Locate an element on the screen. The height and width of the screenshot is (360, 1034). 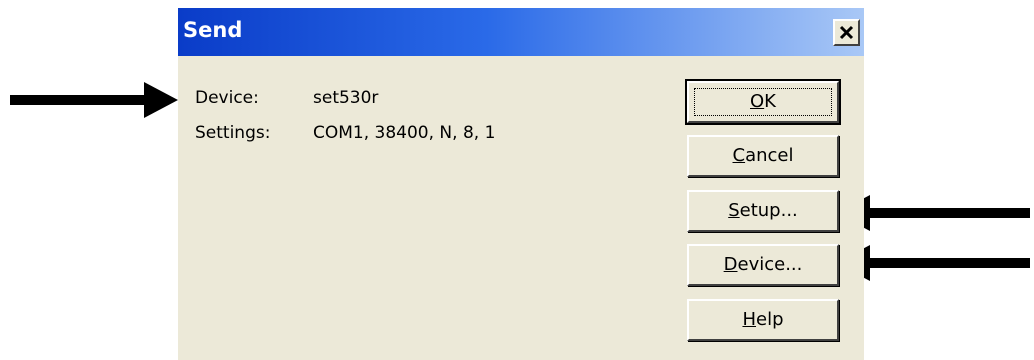
arrow-icon is located at coordinates (94, 100).